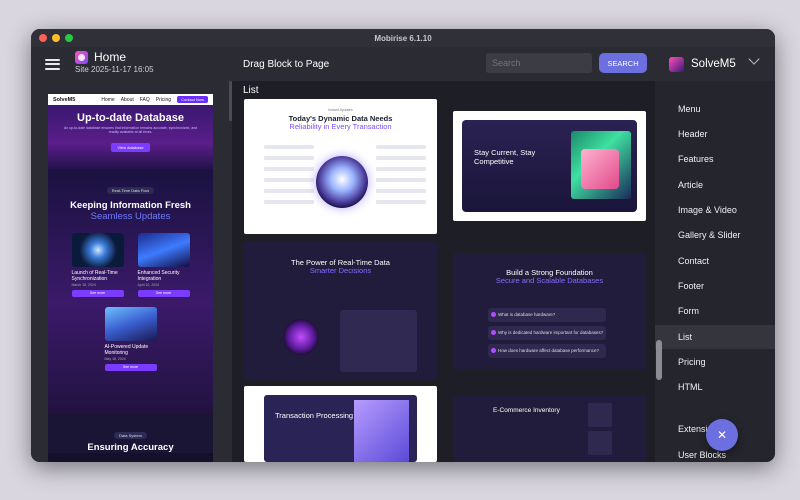  Describe the element at coordinates (127, 99) in the screenshot. I see `preview-nav-item: About` at that location.